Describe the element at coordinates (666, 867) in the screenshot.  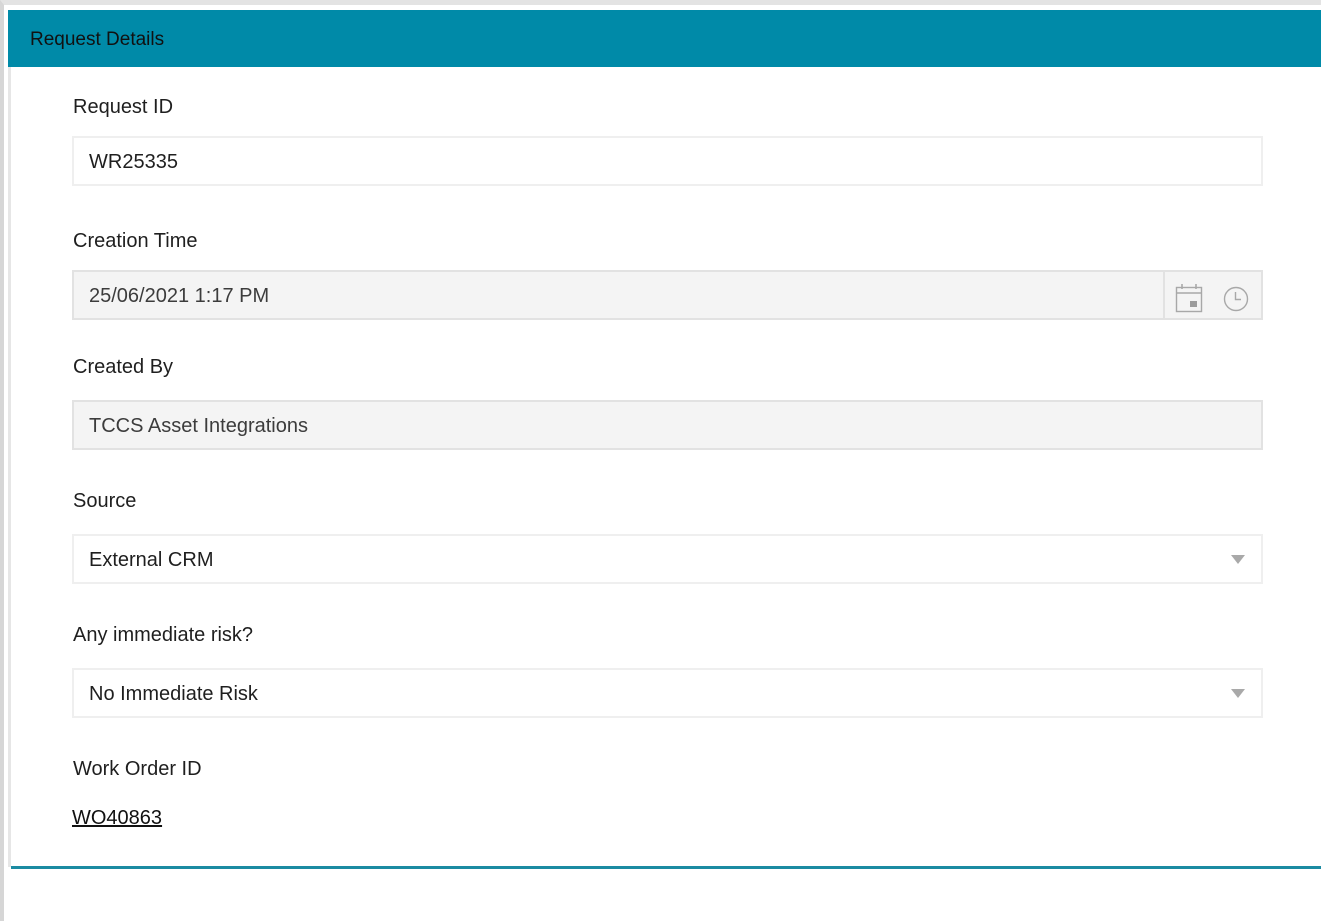
I see `section-bottom-divider` at that location.